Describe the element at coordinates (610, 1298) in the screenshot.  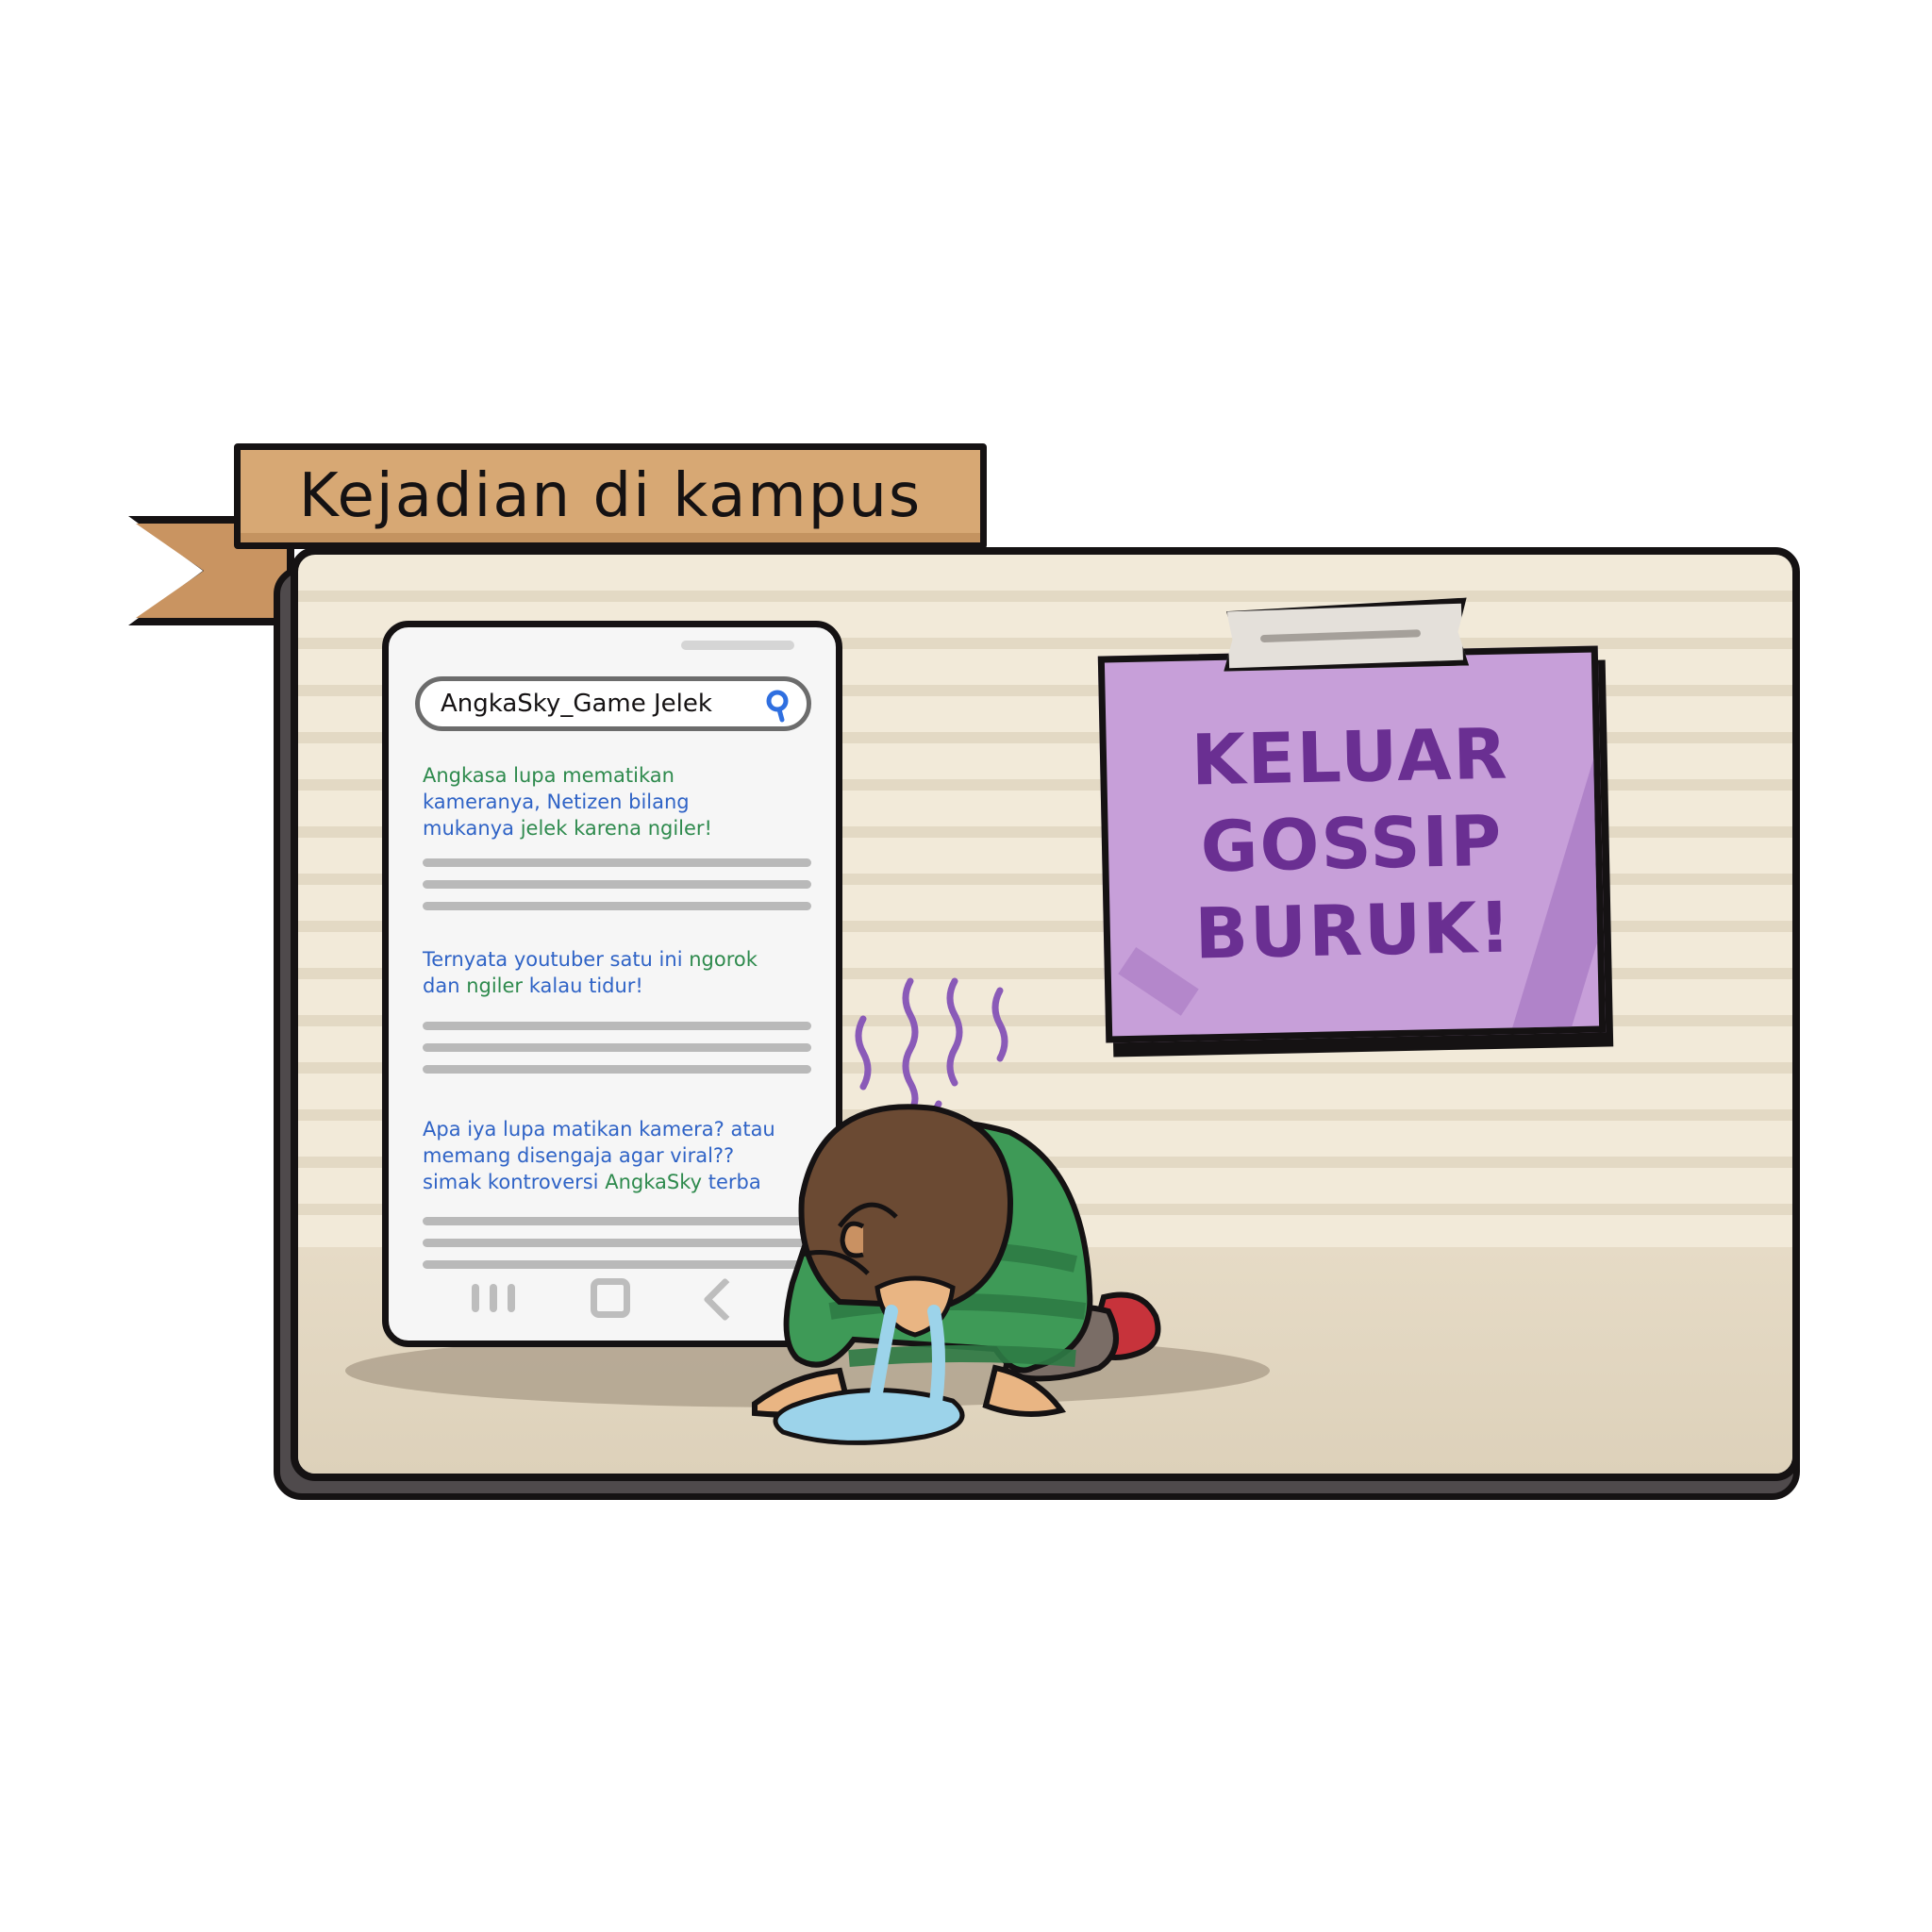
I see `home-icon` at that location.